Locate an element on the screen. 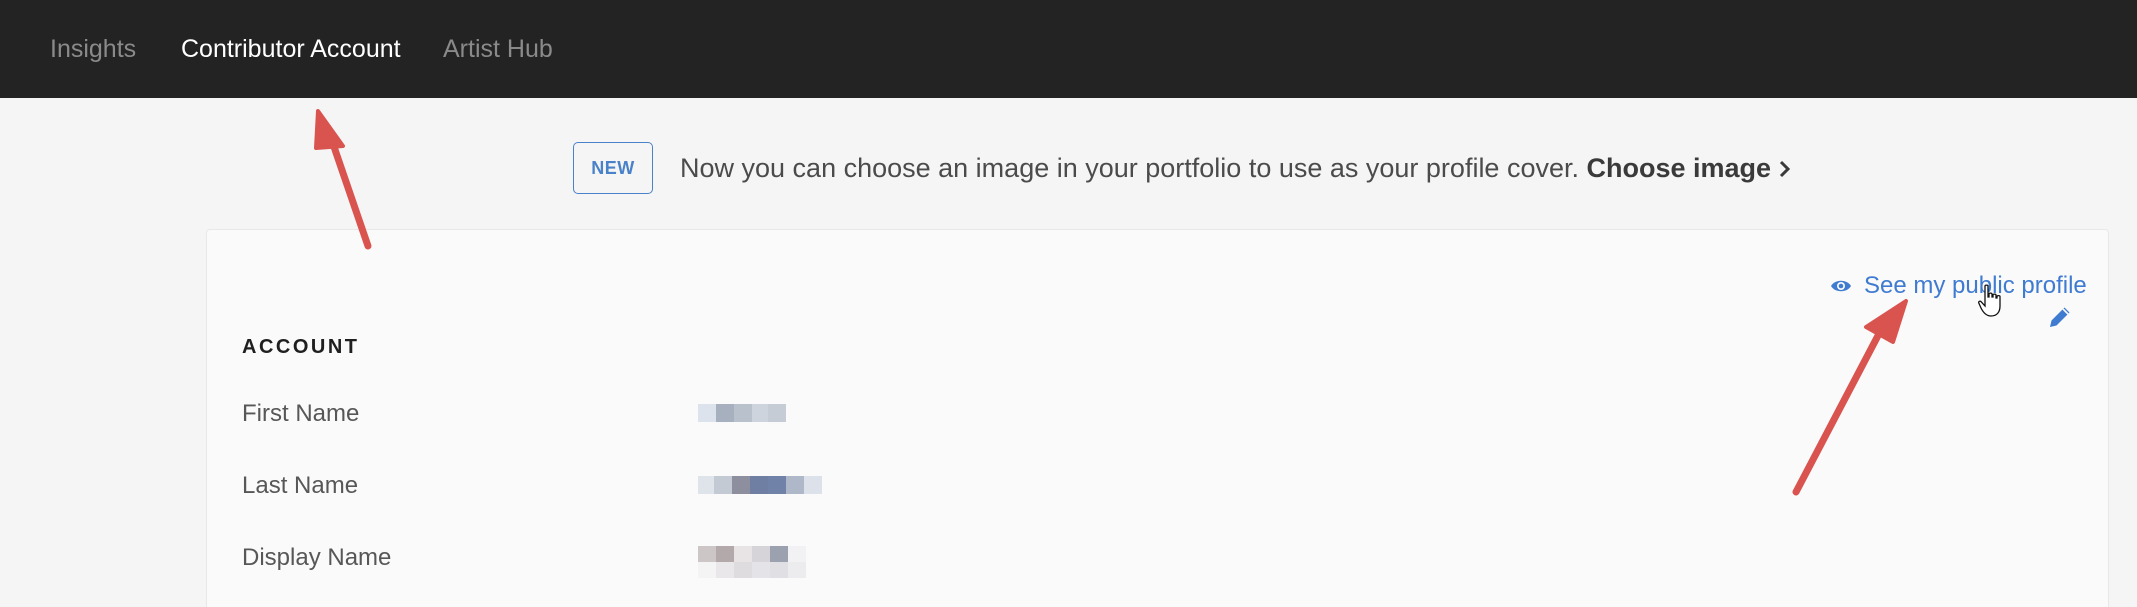 Image resolution: width=2137 pixels, height=607 pixels. choose-image-link: Choose image is located at coordinates (1689, 168).